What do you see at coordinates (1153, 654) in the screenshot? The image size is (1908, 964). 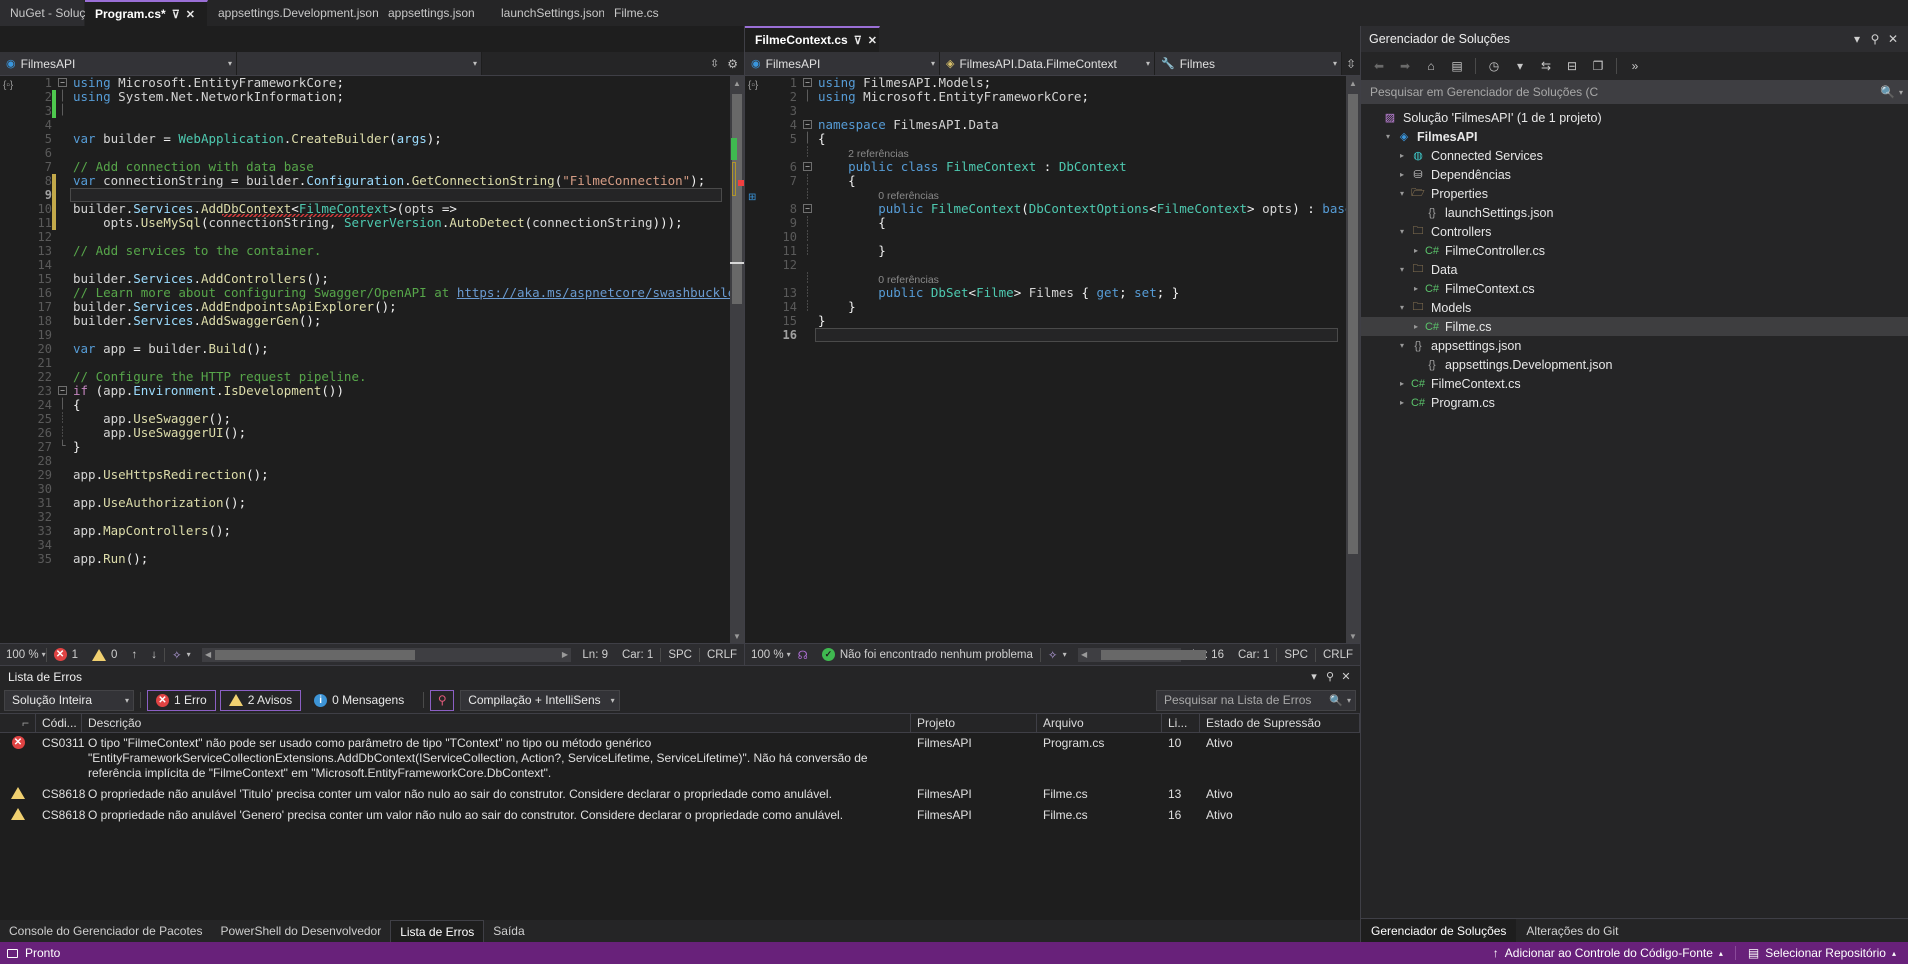 I see `hscroll-thumb` at bounding box center [1153, 654].